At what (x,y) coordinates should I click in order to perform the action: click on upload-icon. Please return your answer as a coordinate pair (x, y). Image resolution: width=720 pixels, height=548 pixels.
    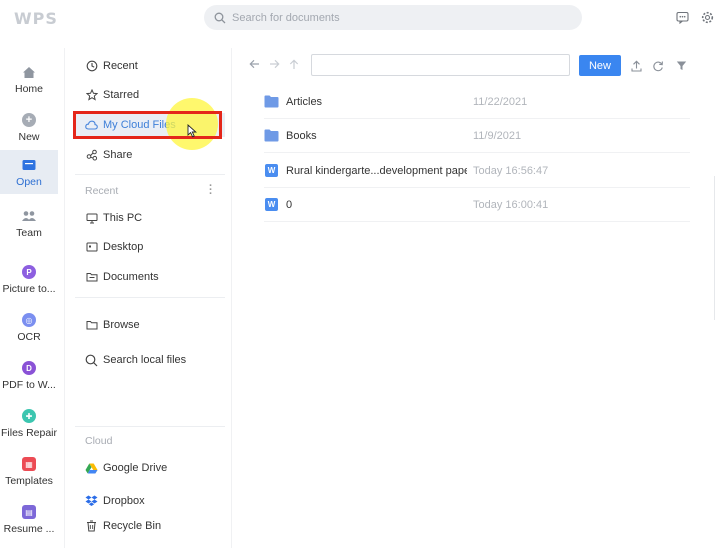
    Looking at the image, I should click on (636, 65).